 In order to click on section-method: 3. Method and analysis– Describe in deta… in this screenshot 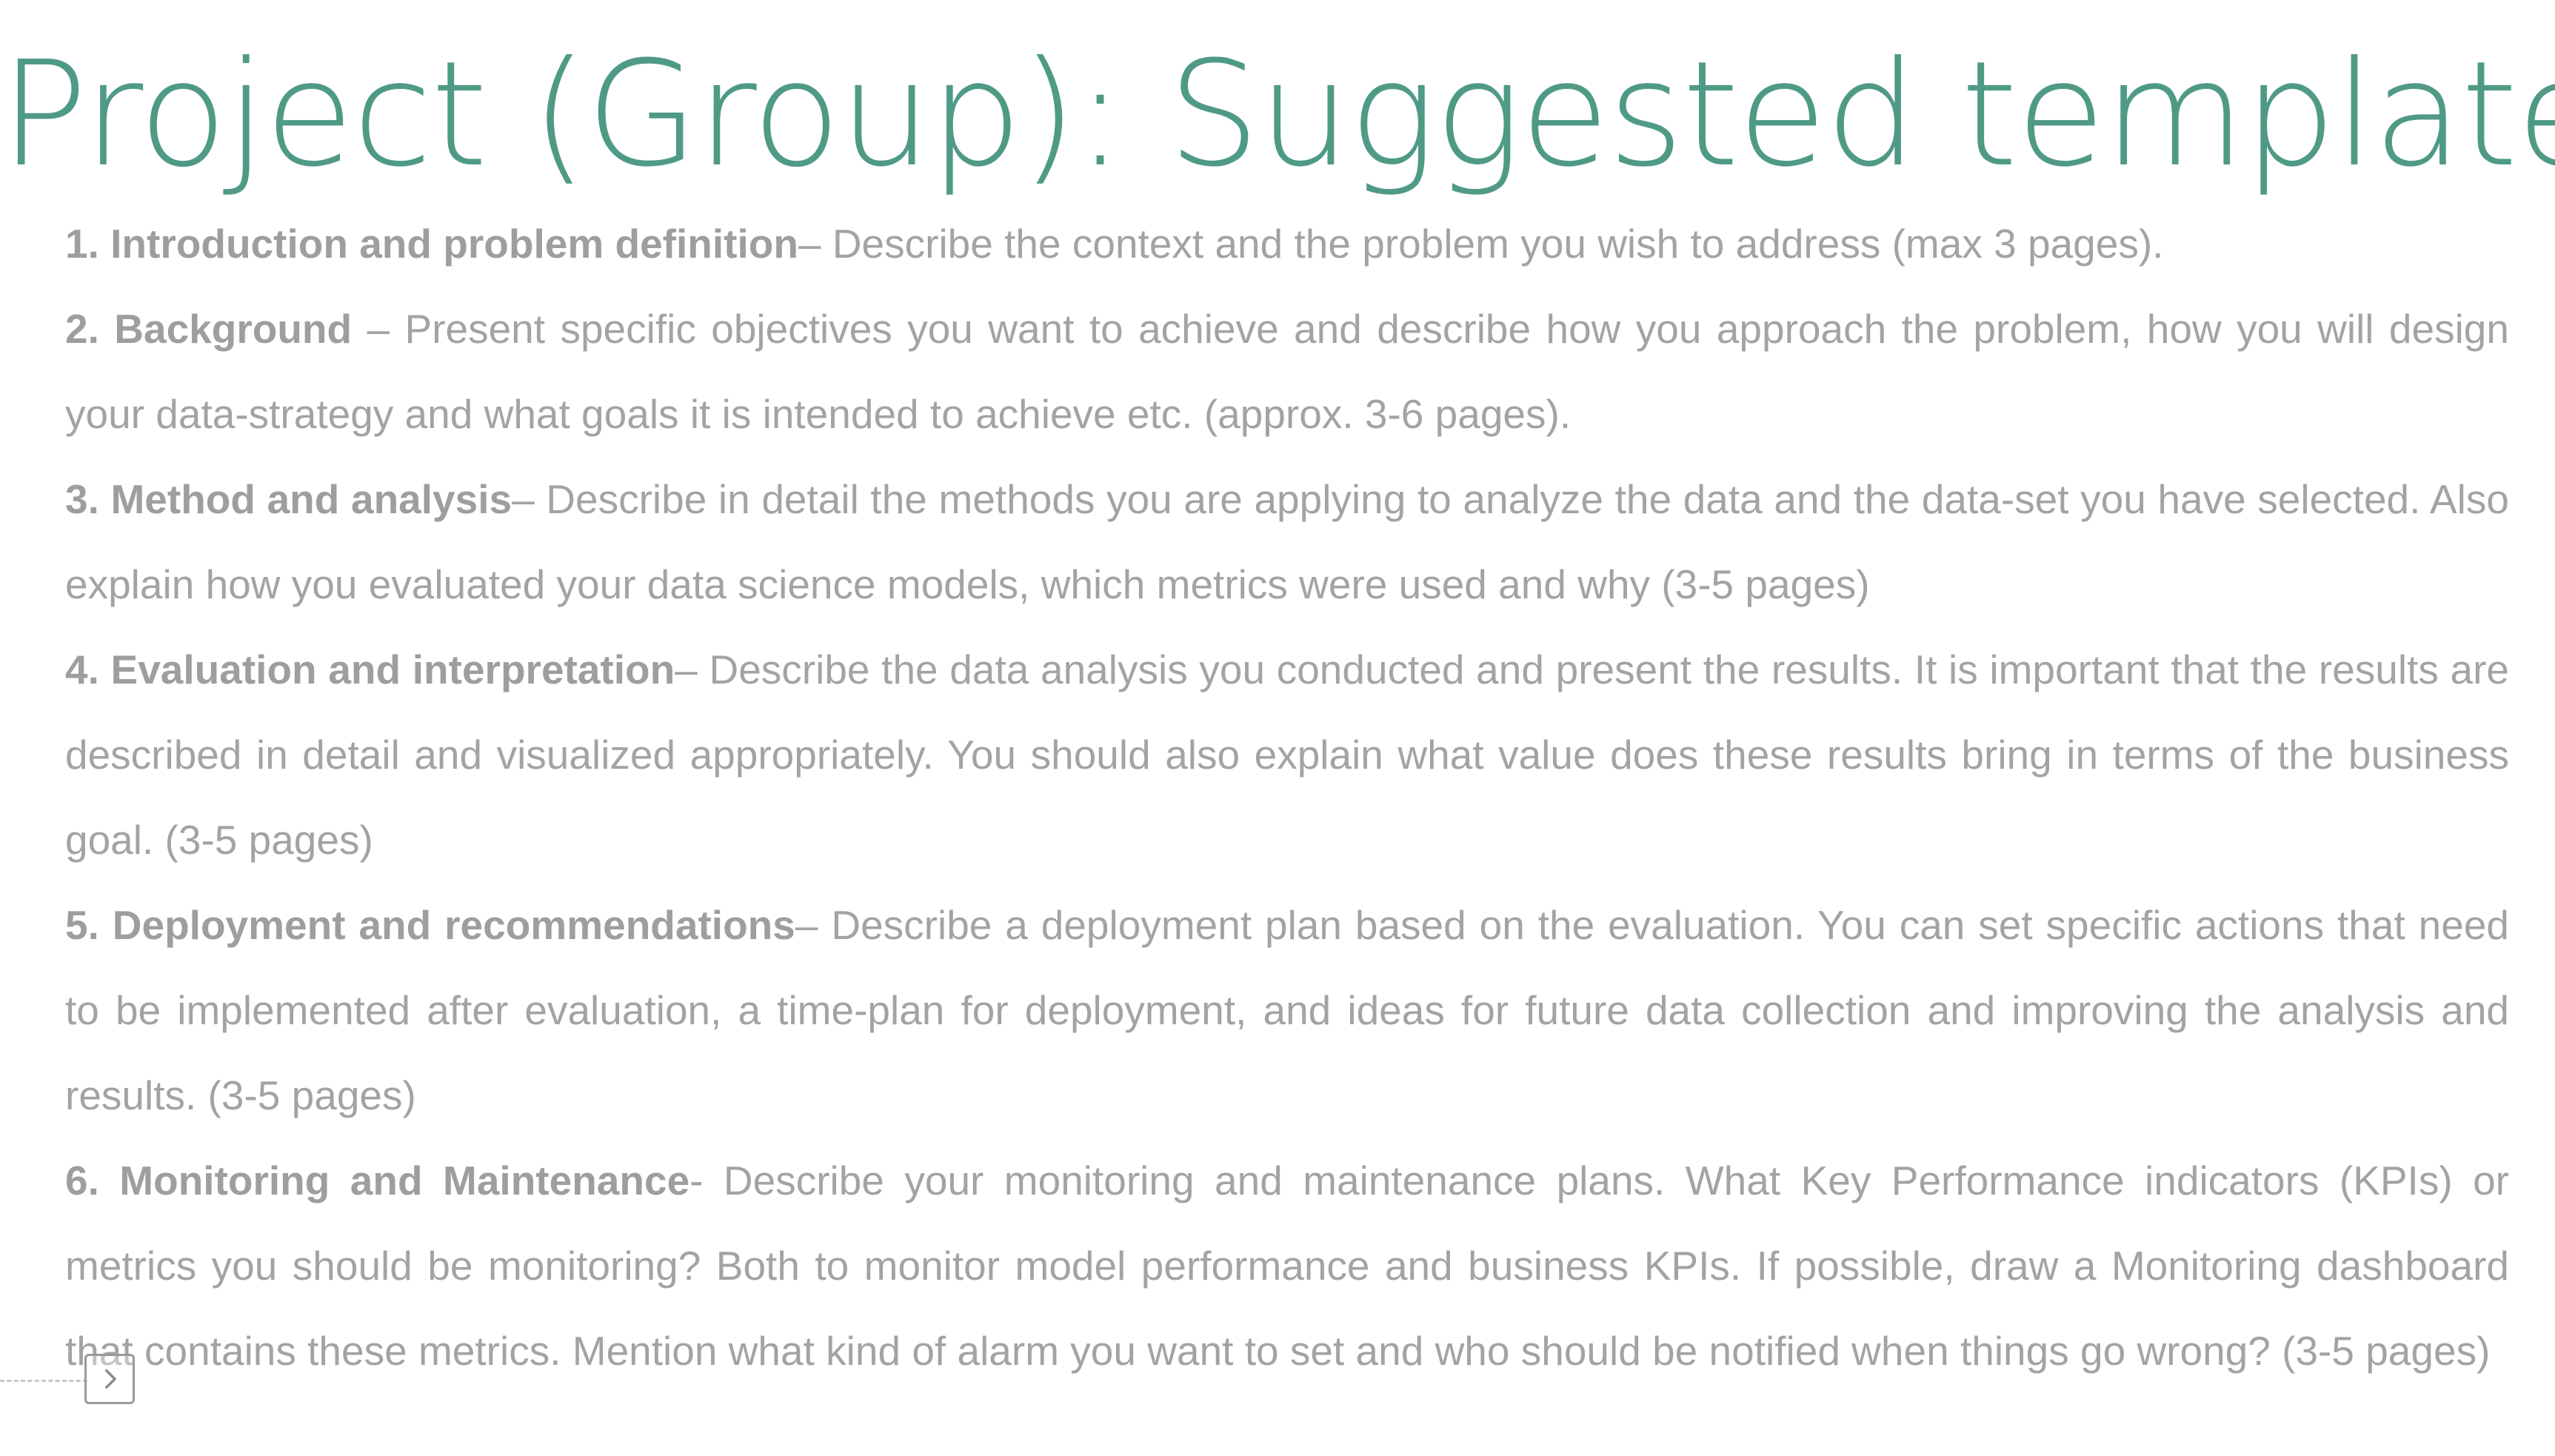, I will do `click(1287, 542)`.